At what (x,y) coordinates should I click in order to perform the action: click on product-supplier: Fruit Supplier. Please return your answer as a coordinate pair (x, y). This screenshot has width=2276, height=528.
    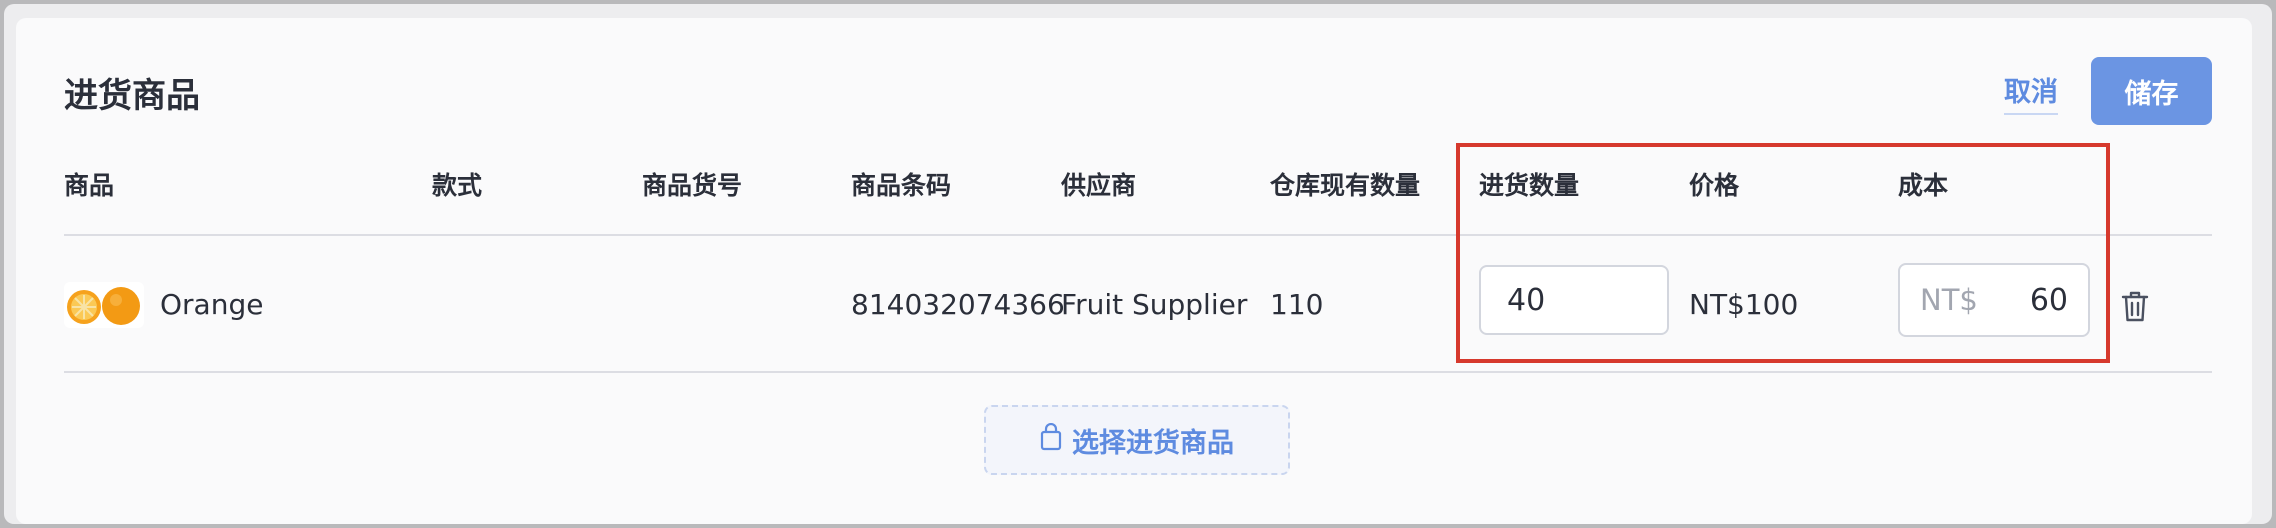
    Looking at the image, I should click on (1154, 304).